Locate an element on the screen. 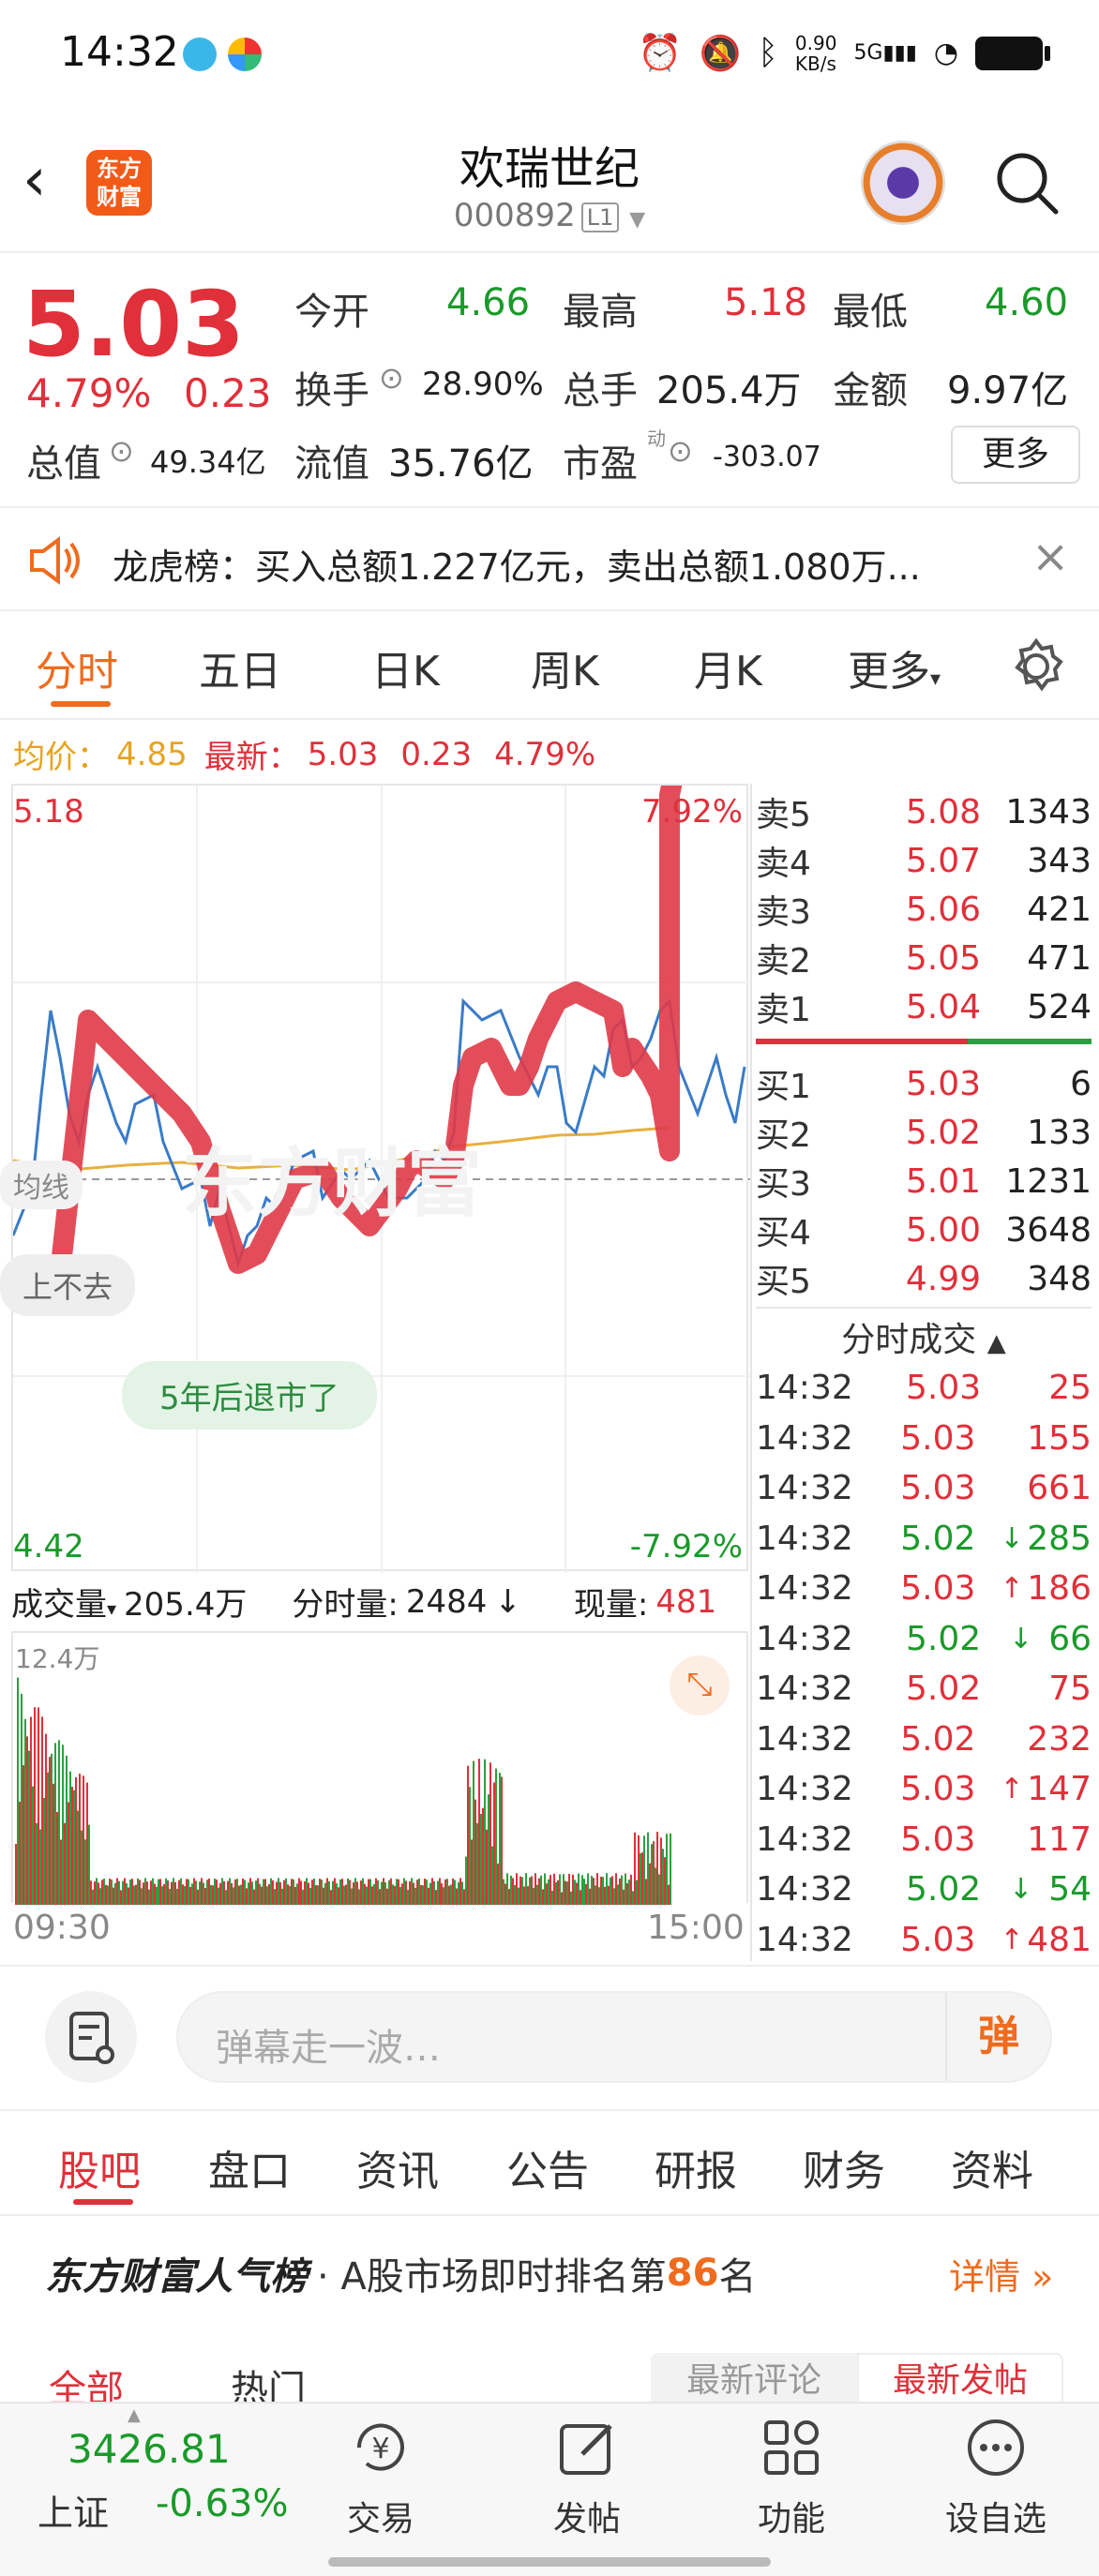 This screenshot has height=2576, width=1099. order-book-row: 卖3 5.06 421 is located at coordinates (923, 909).